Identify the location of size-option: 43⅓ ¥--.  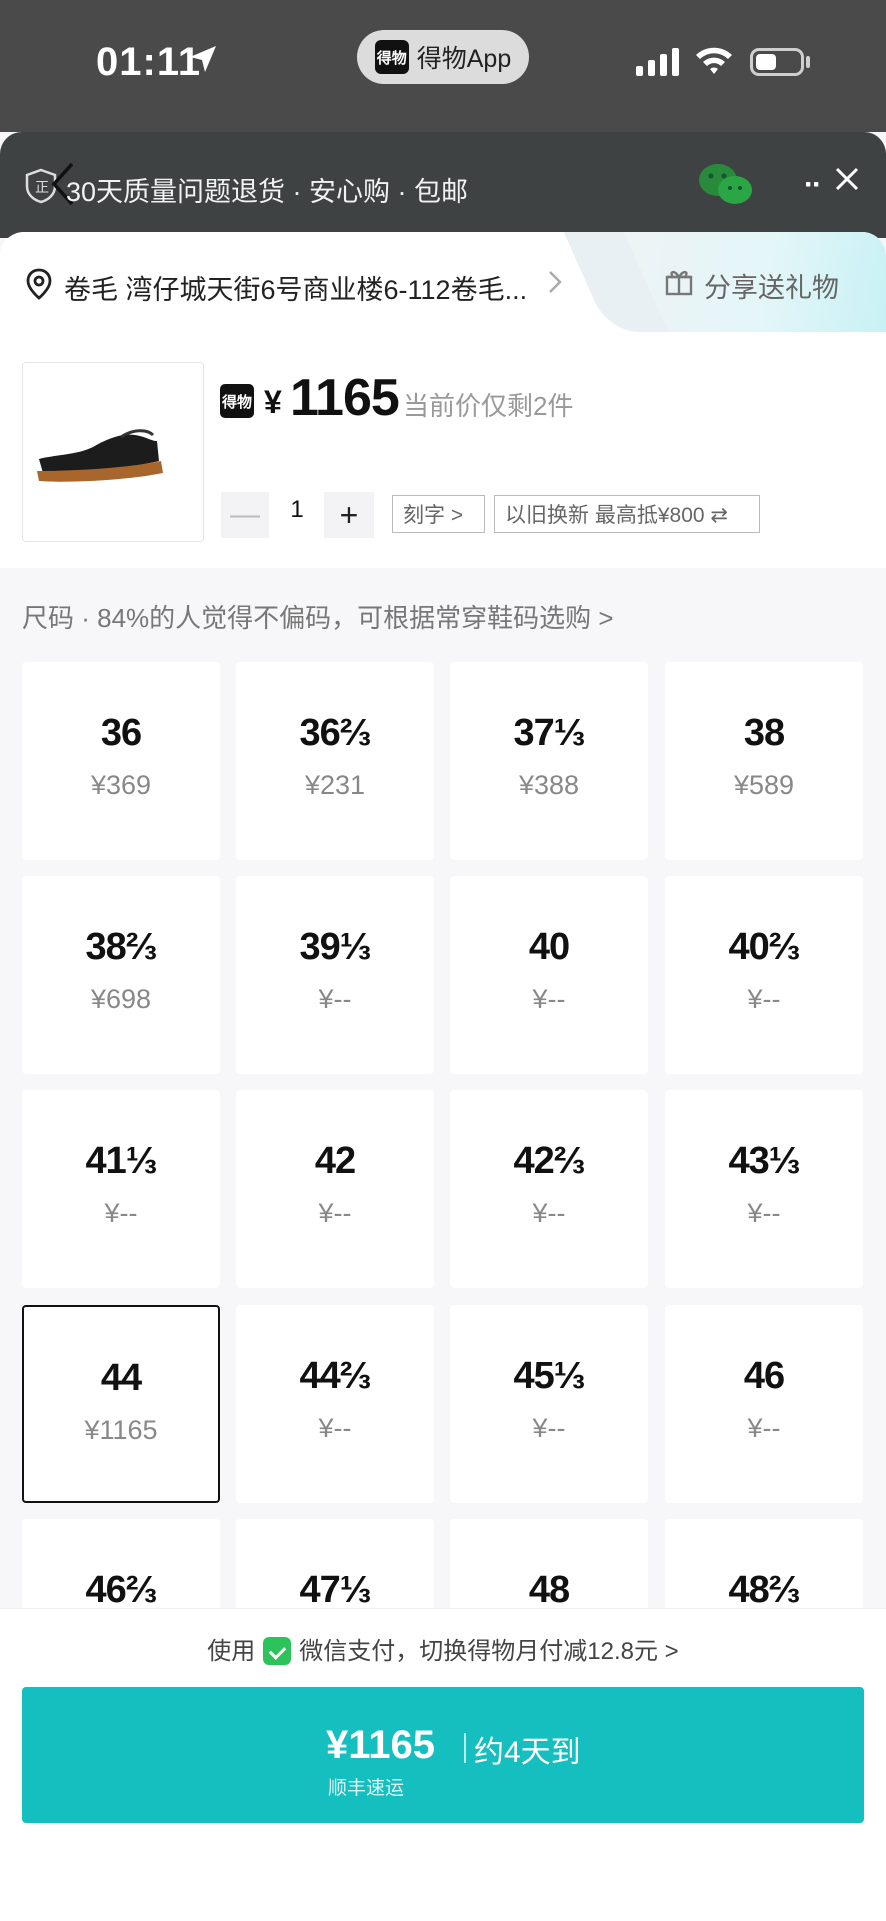
(764, 1189).